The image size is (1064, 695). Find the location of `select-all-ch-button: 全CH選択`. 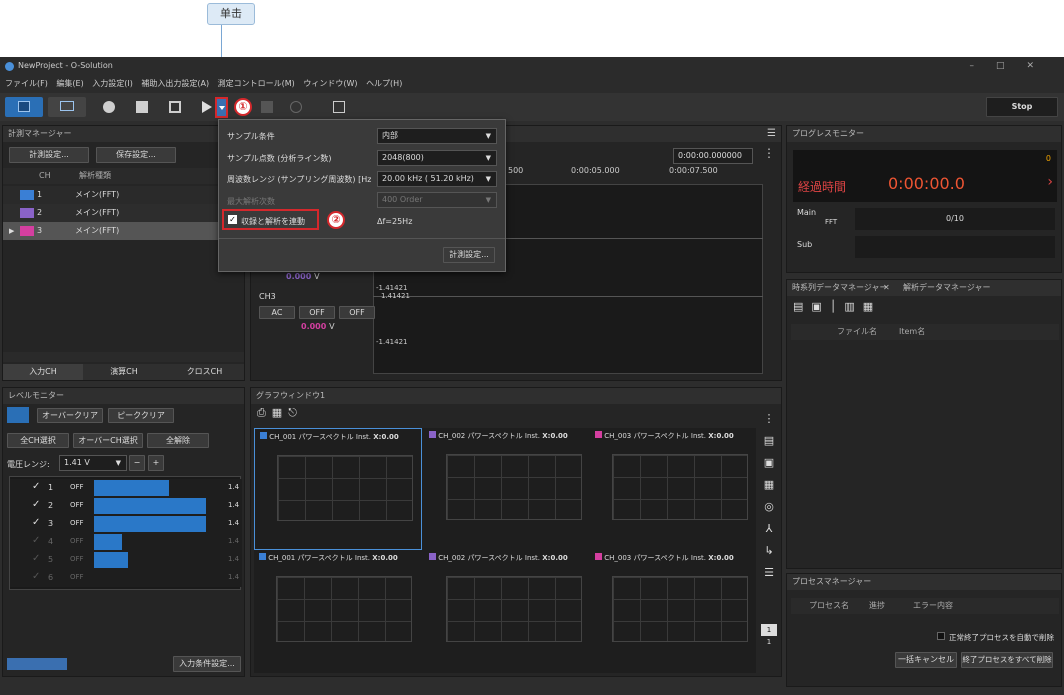

select-all-ch-button: 全CH選択 is located at coordinates (38, 440).